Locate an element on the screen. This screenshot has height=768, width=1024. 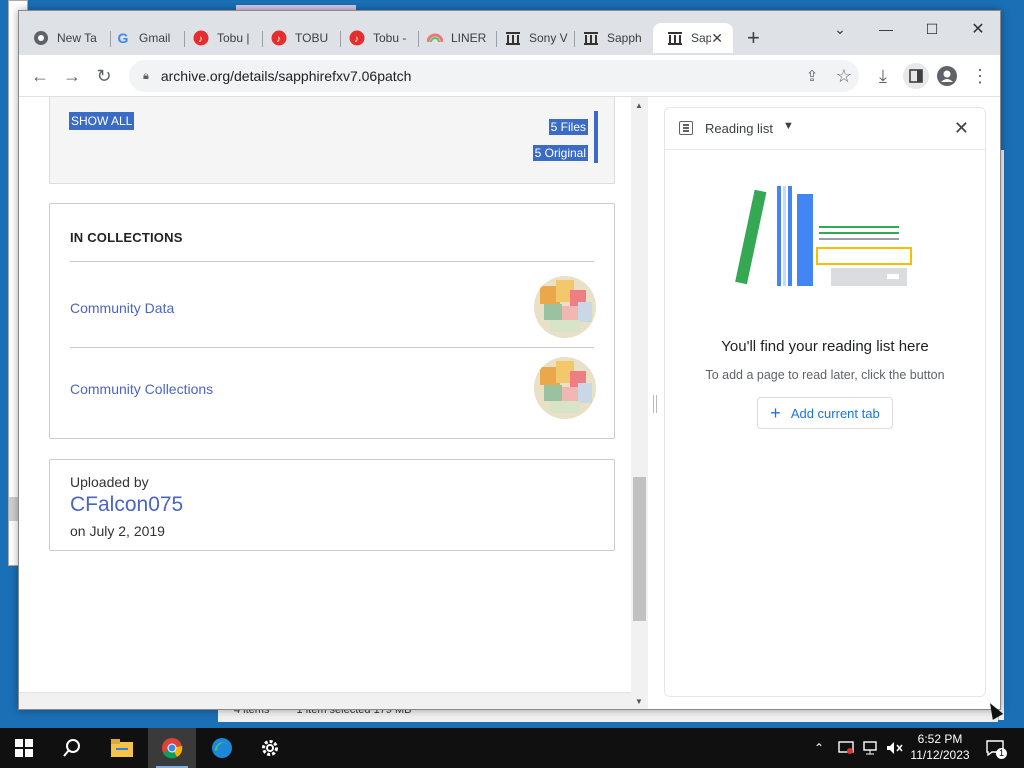
maximize-button: ☐ is located at coordinates (932, 29).